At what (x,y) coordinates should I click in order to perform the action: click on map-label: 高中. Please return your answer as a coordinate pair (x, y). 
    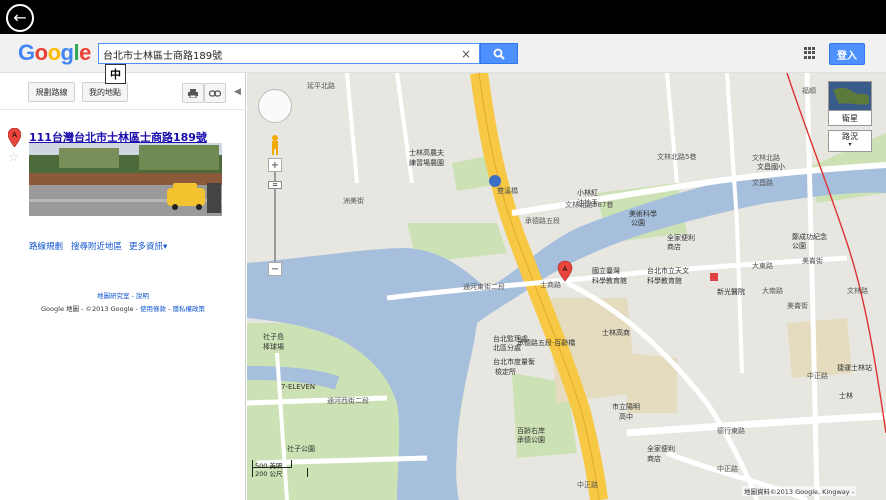
    Looking at the image, I should click on (626, 416).